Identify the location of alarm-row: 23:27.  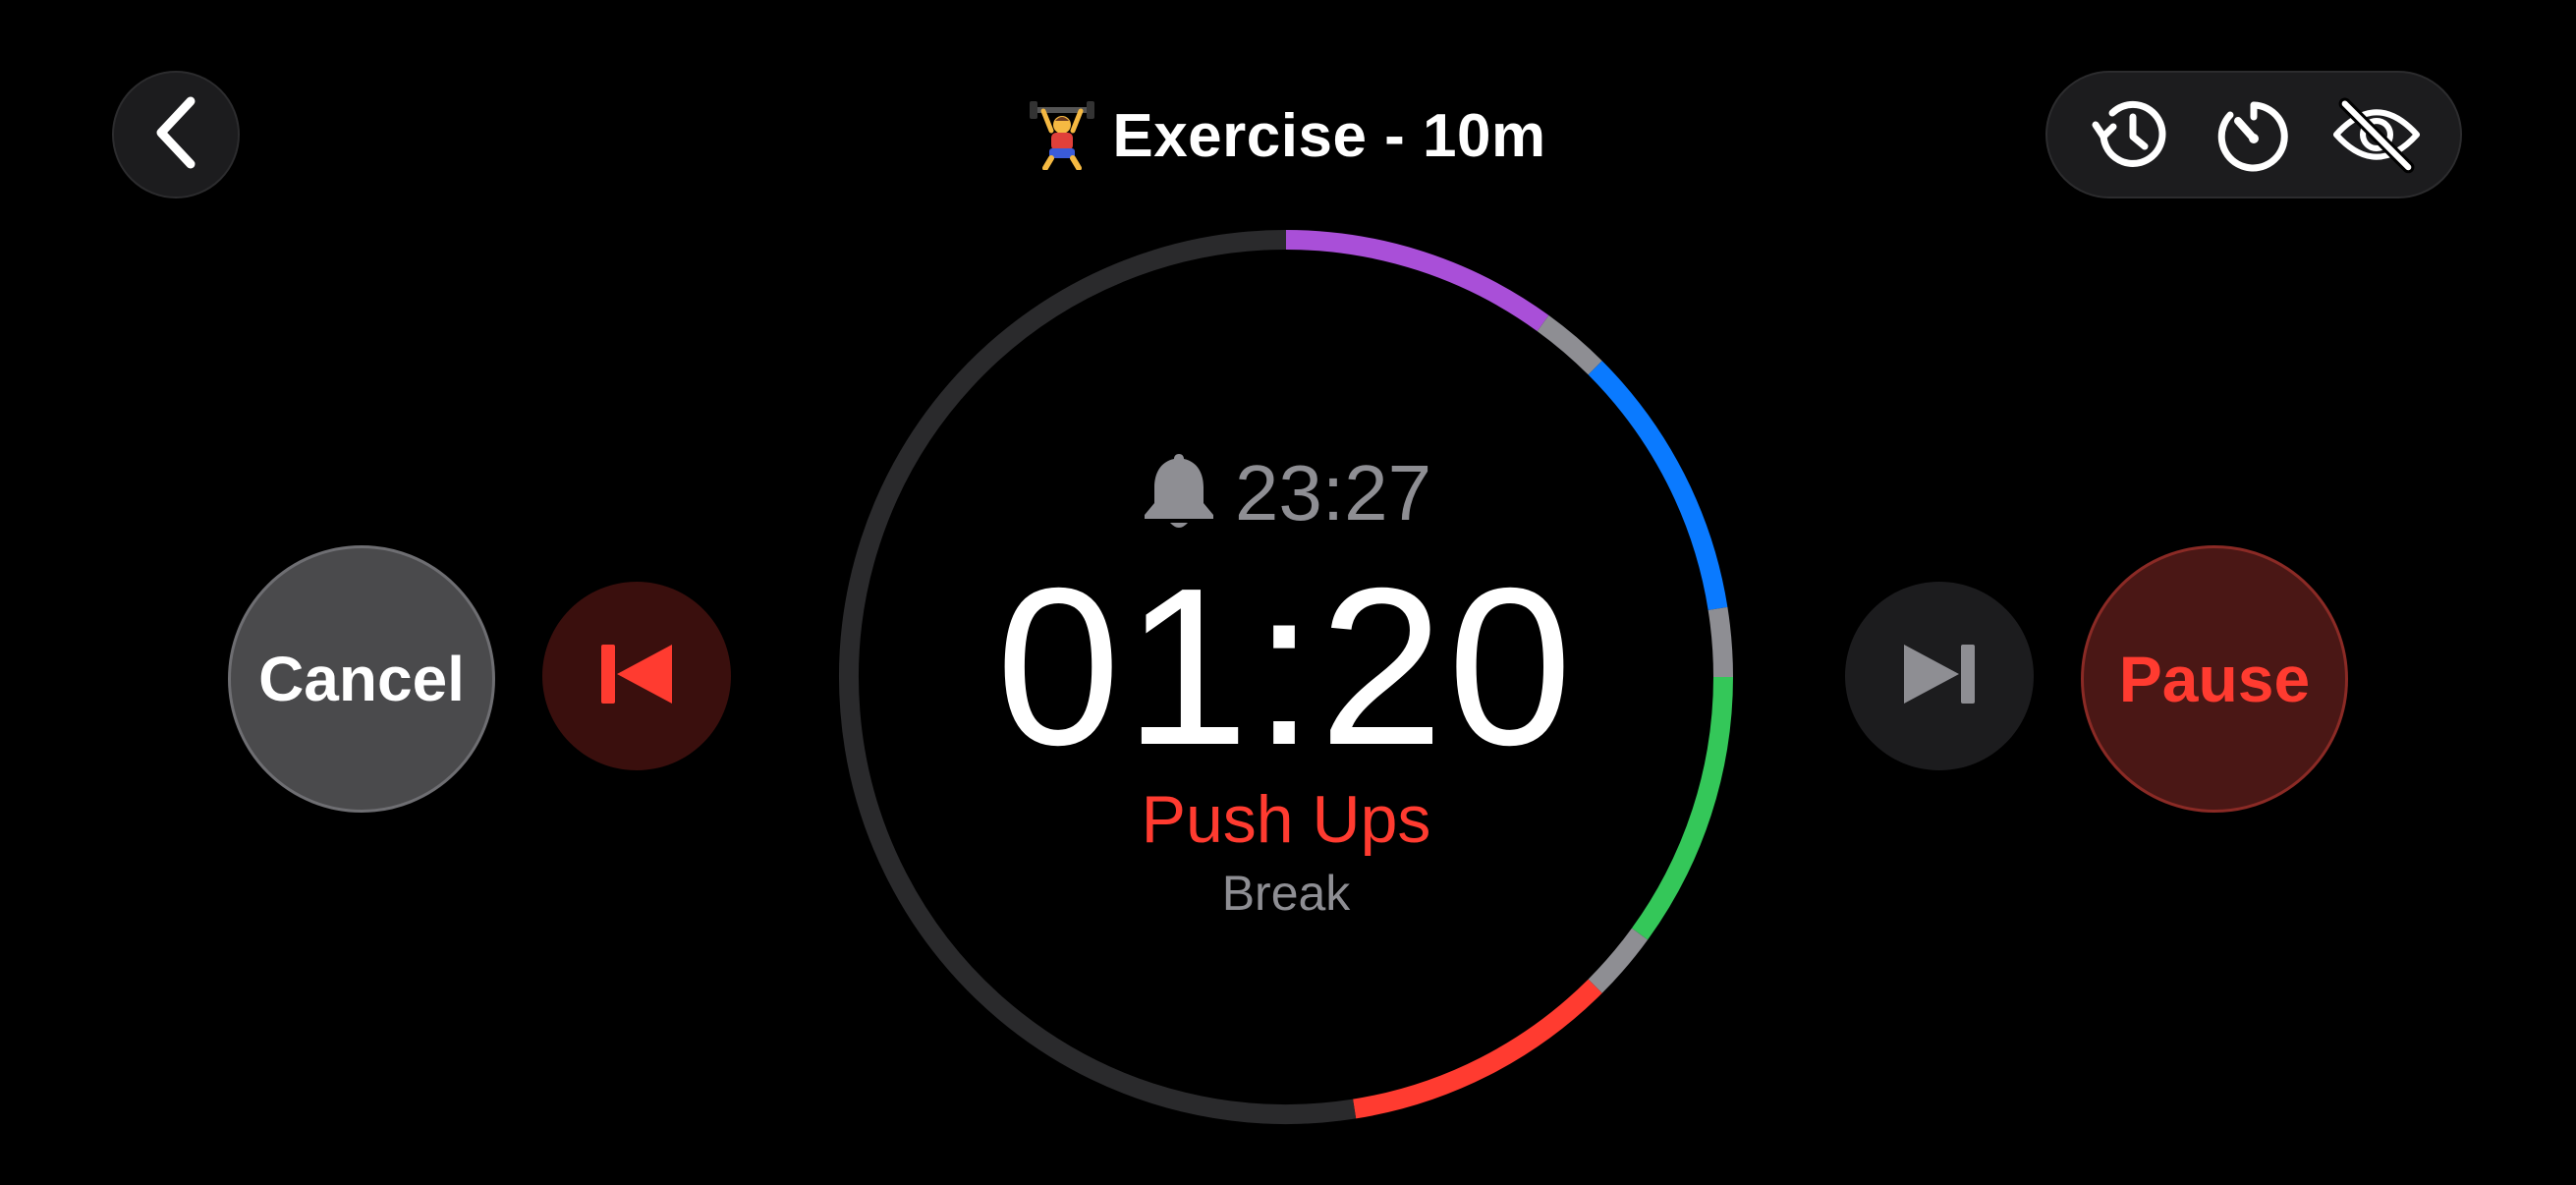
(1286, 493).